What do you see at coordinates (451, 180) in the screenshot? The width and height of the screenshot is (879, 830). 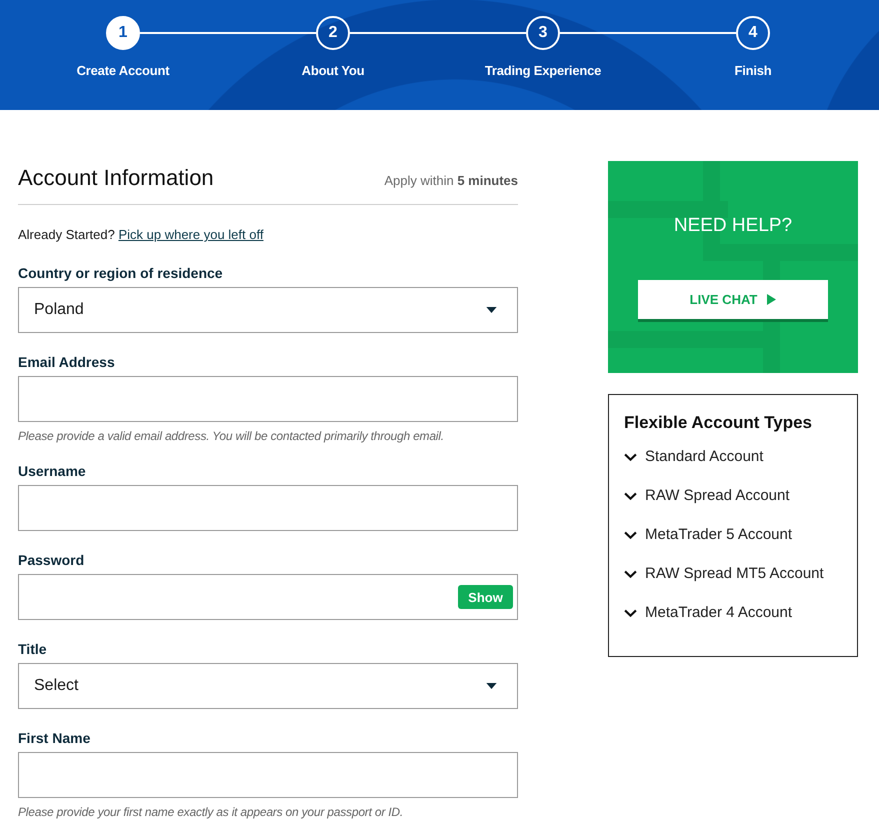 I see `time-note: Apply within 5 minutes` at bounding box center [451, 180].